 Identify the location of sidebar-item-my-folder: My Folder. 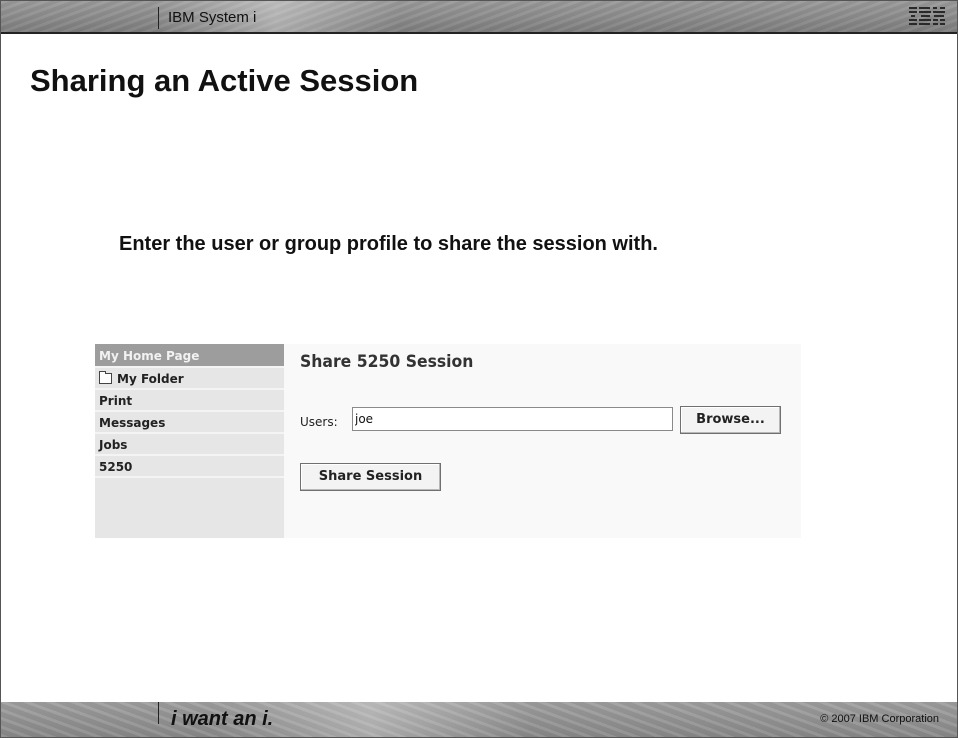
(189, 379).